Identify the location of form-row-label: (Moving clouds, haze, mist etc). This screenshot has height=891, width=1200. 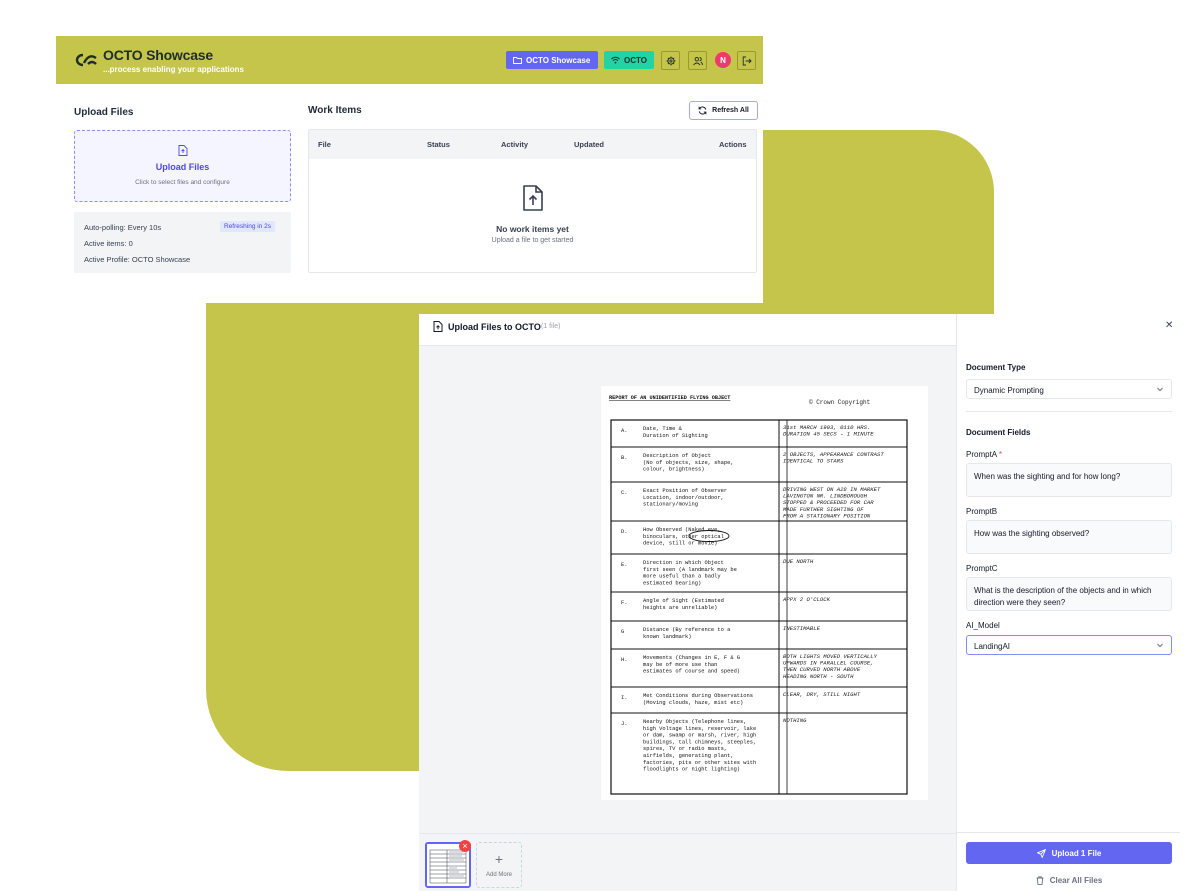
(693, 703).